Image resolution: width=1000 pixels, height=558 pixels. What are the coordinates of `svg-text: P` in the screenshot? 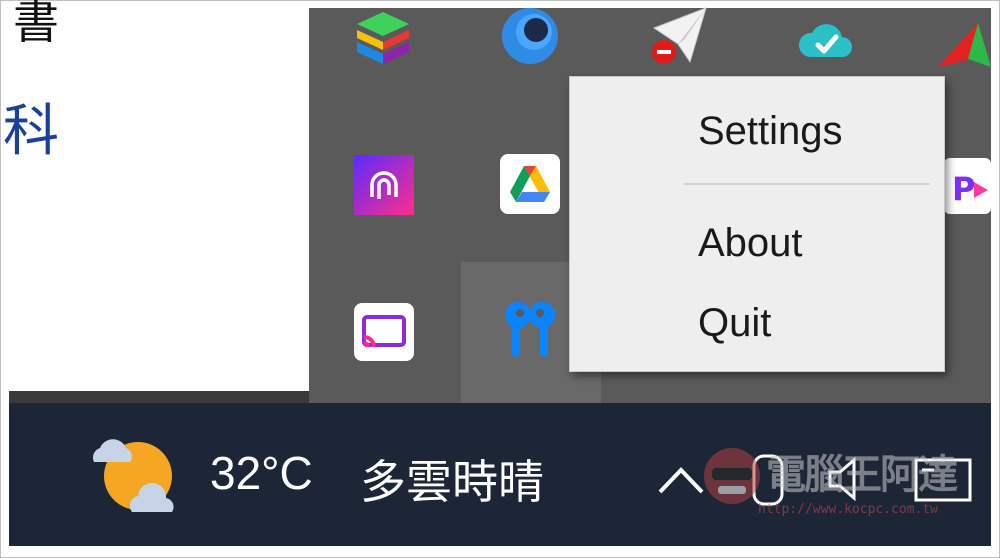 It's located at (963, 189).